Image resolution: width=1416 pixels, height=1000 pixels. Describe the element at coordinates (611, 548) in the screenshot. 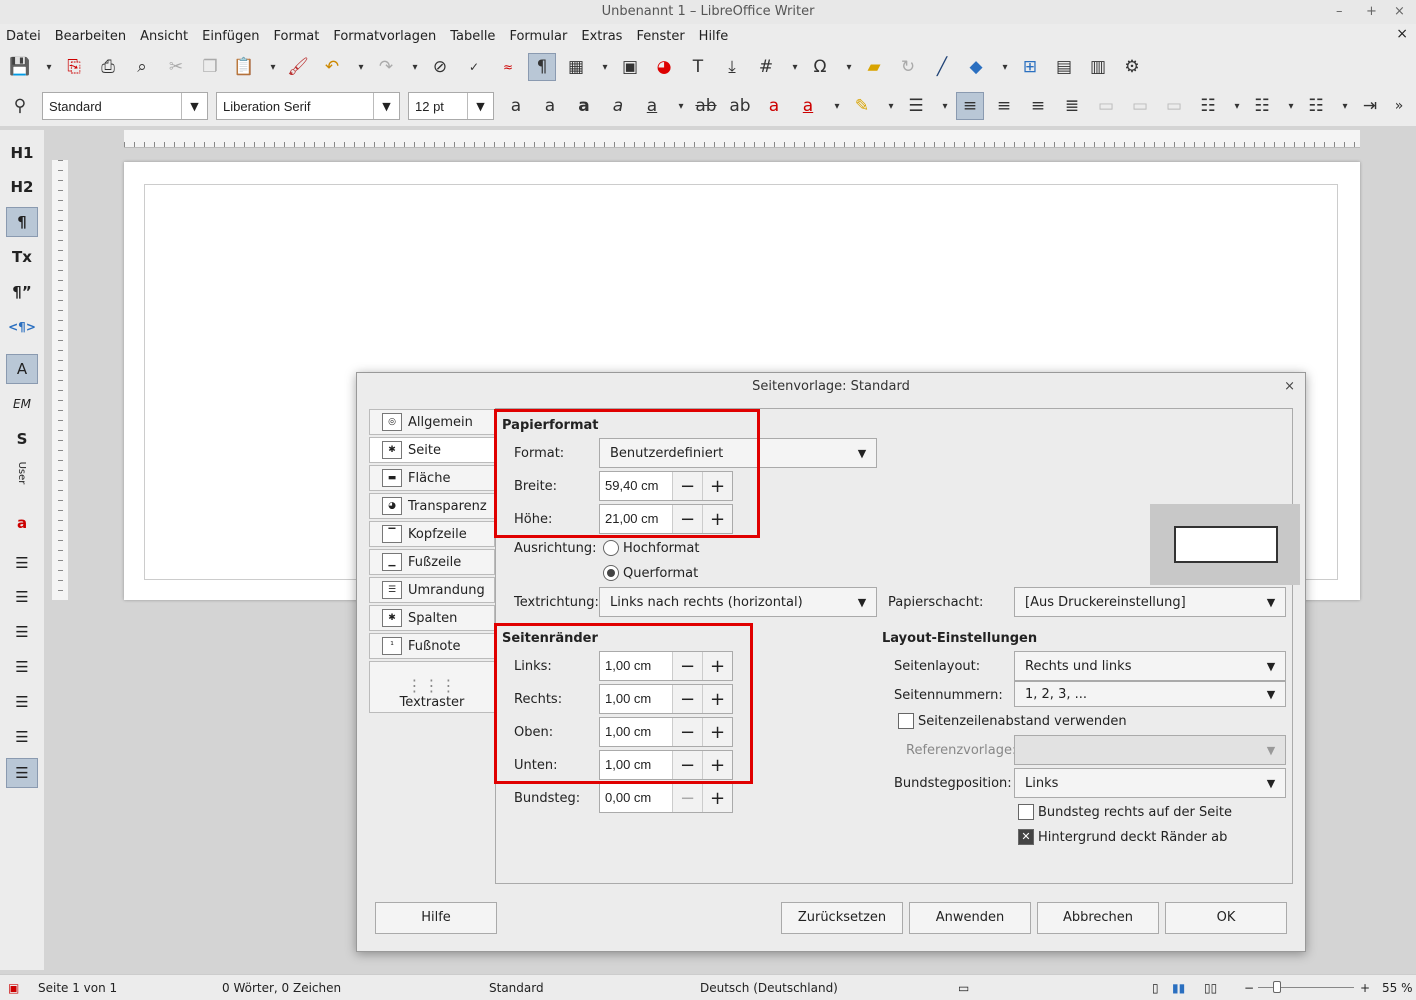

I see `hochformat-radio` at that location.